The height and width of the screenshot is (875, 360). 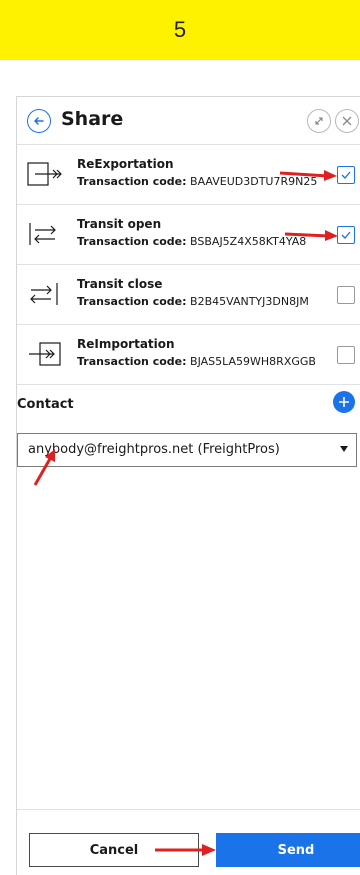 What do you see at coordinates (126, 344) in the screenshot?
I see `item-name: ReImportation` at bounding box center [126, 344].